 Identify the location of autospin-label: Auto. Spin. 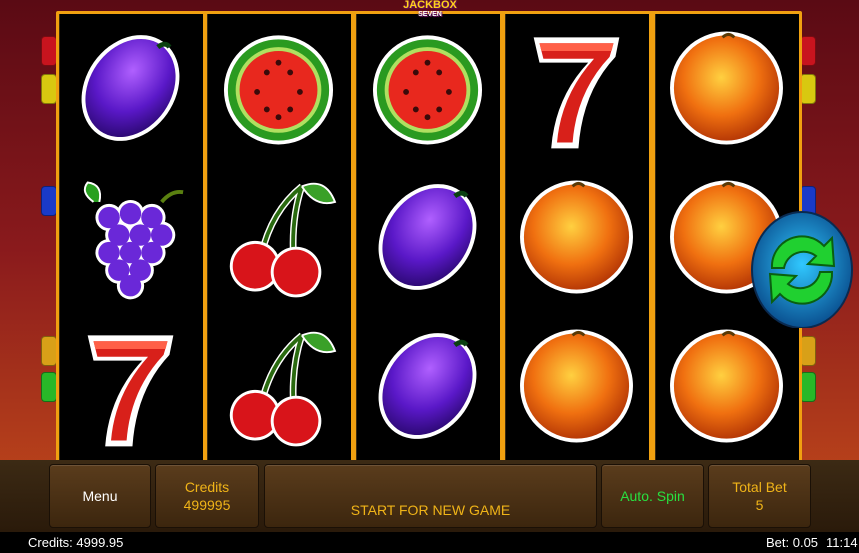
(652, 496).